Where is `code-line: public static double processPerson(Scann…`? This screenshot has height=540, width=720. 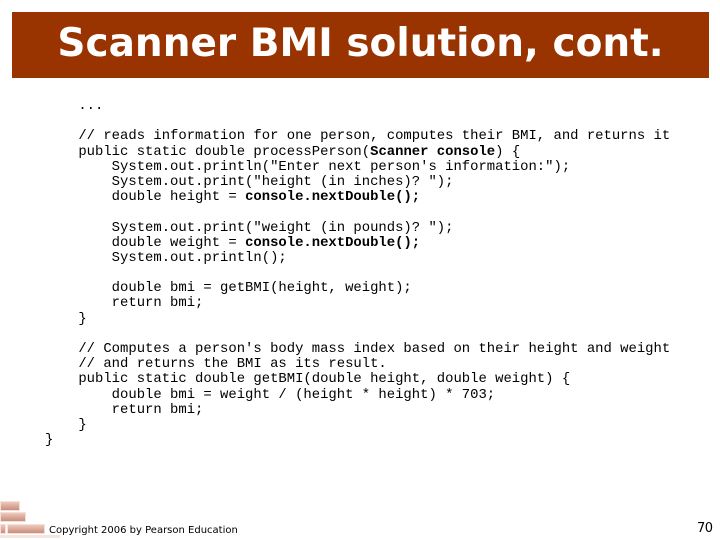 code-line: public static double processPerson(Scann… is located at coordinates (357, 151).